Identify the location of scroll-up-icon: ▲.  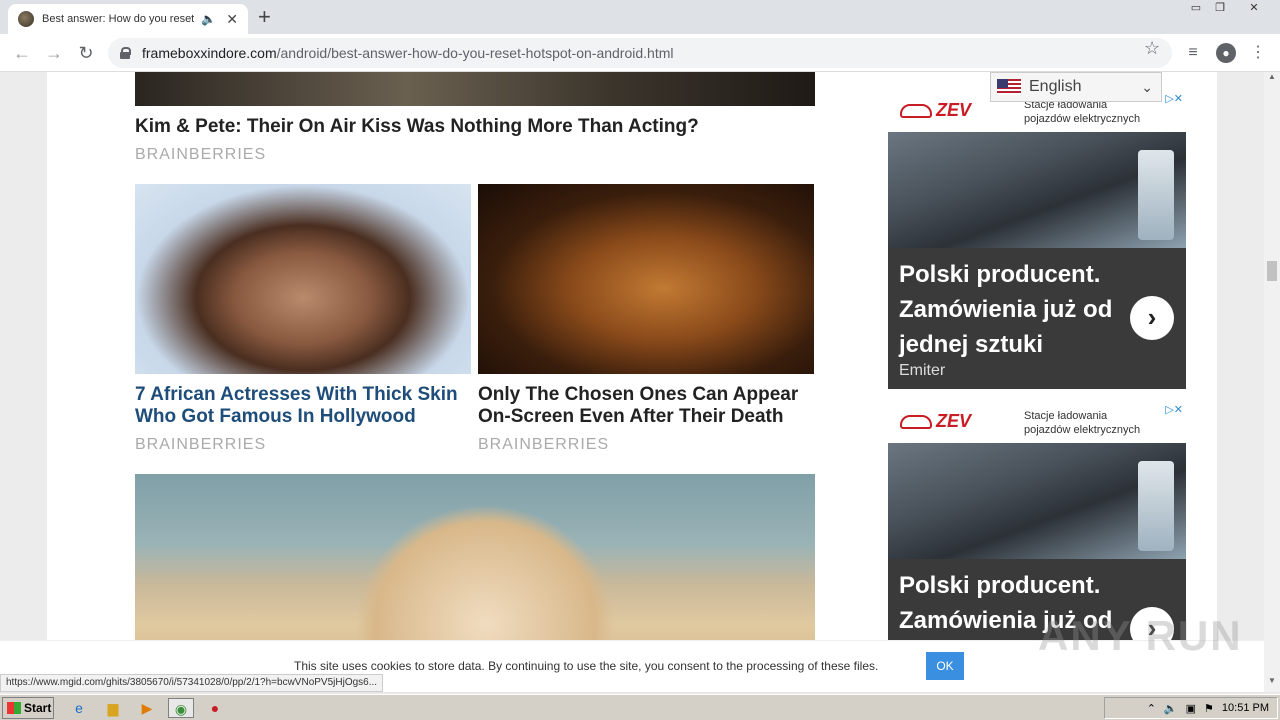
(1272, 79).